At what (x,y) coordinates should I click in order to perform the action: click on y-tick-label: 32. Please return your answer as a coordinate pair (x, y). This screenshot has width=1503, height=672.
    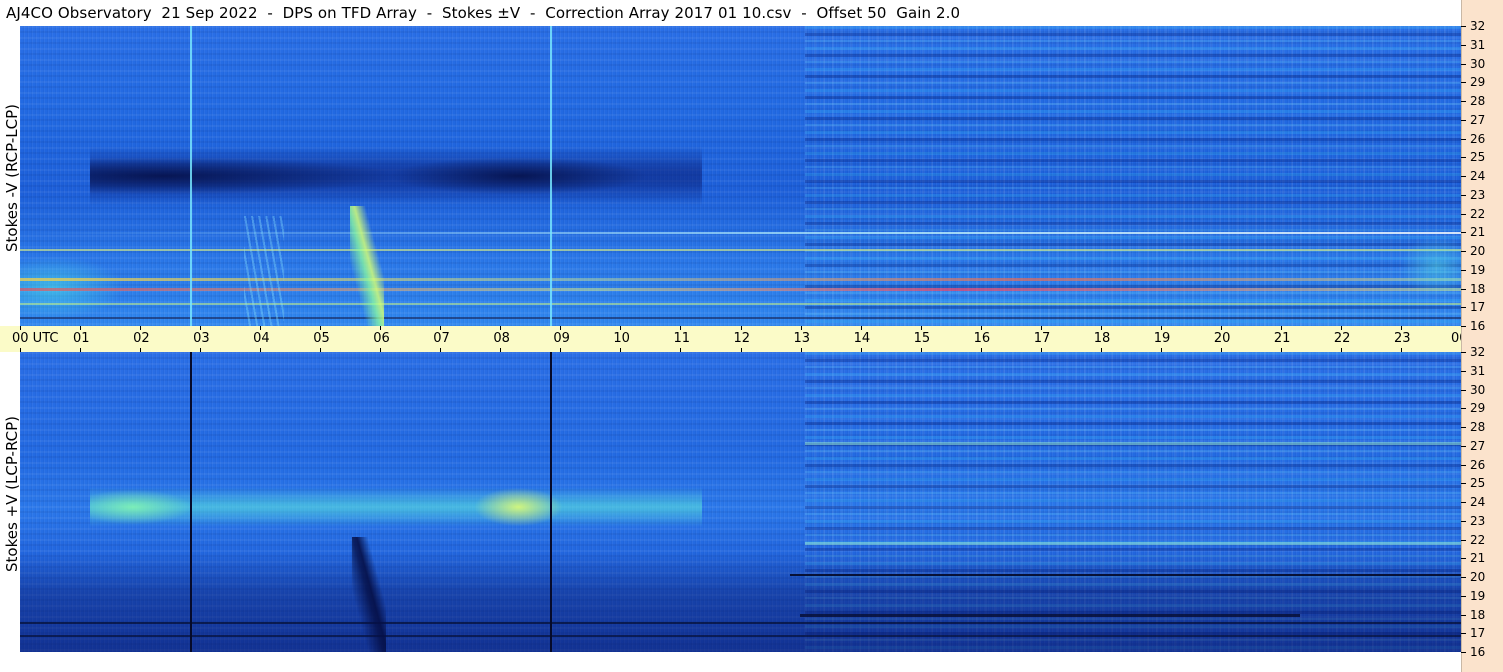
    Looking at the image, I should click on (1478, 26).